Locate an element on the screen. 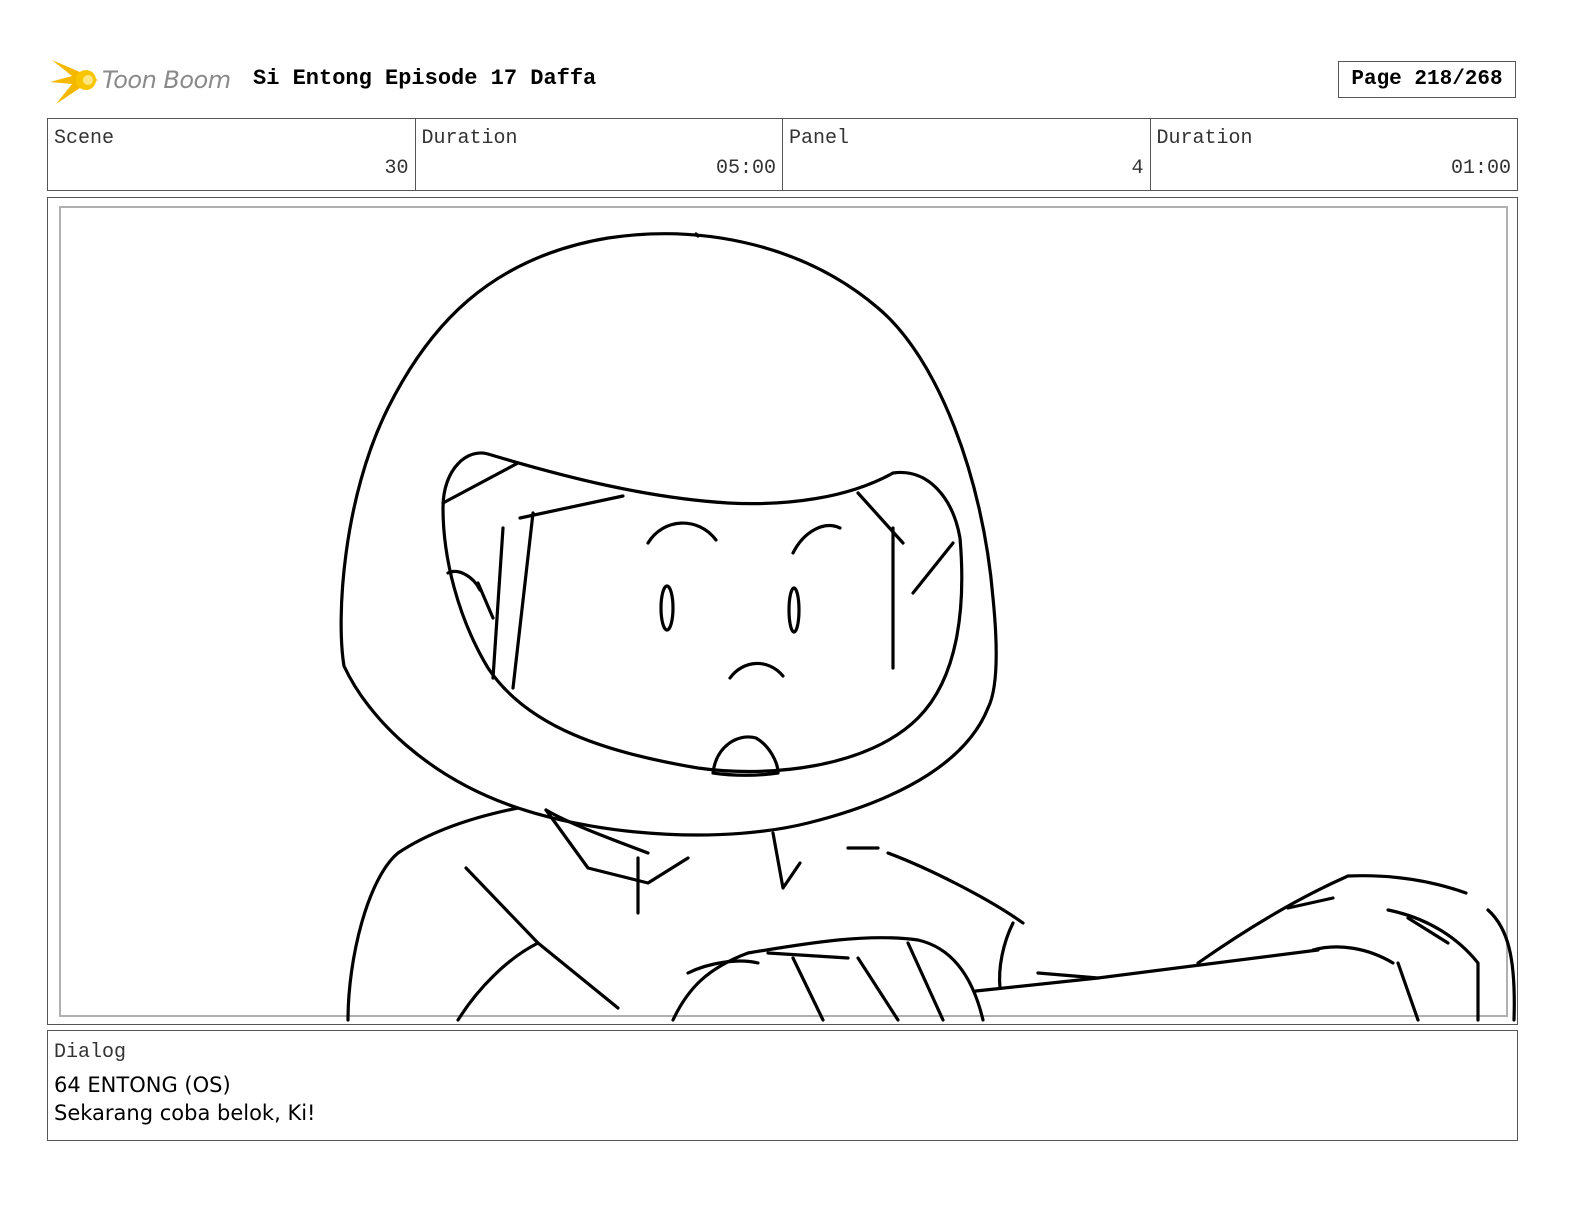 The height and width of the screenshot is (1224, 1584). scene-value: 30 is located at coordinates (396, 168).